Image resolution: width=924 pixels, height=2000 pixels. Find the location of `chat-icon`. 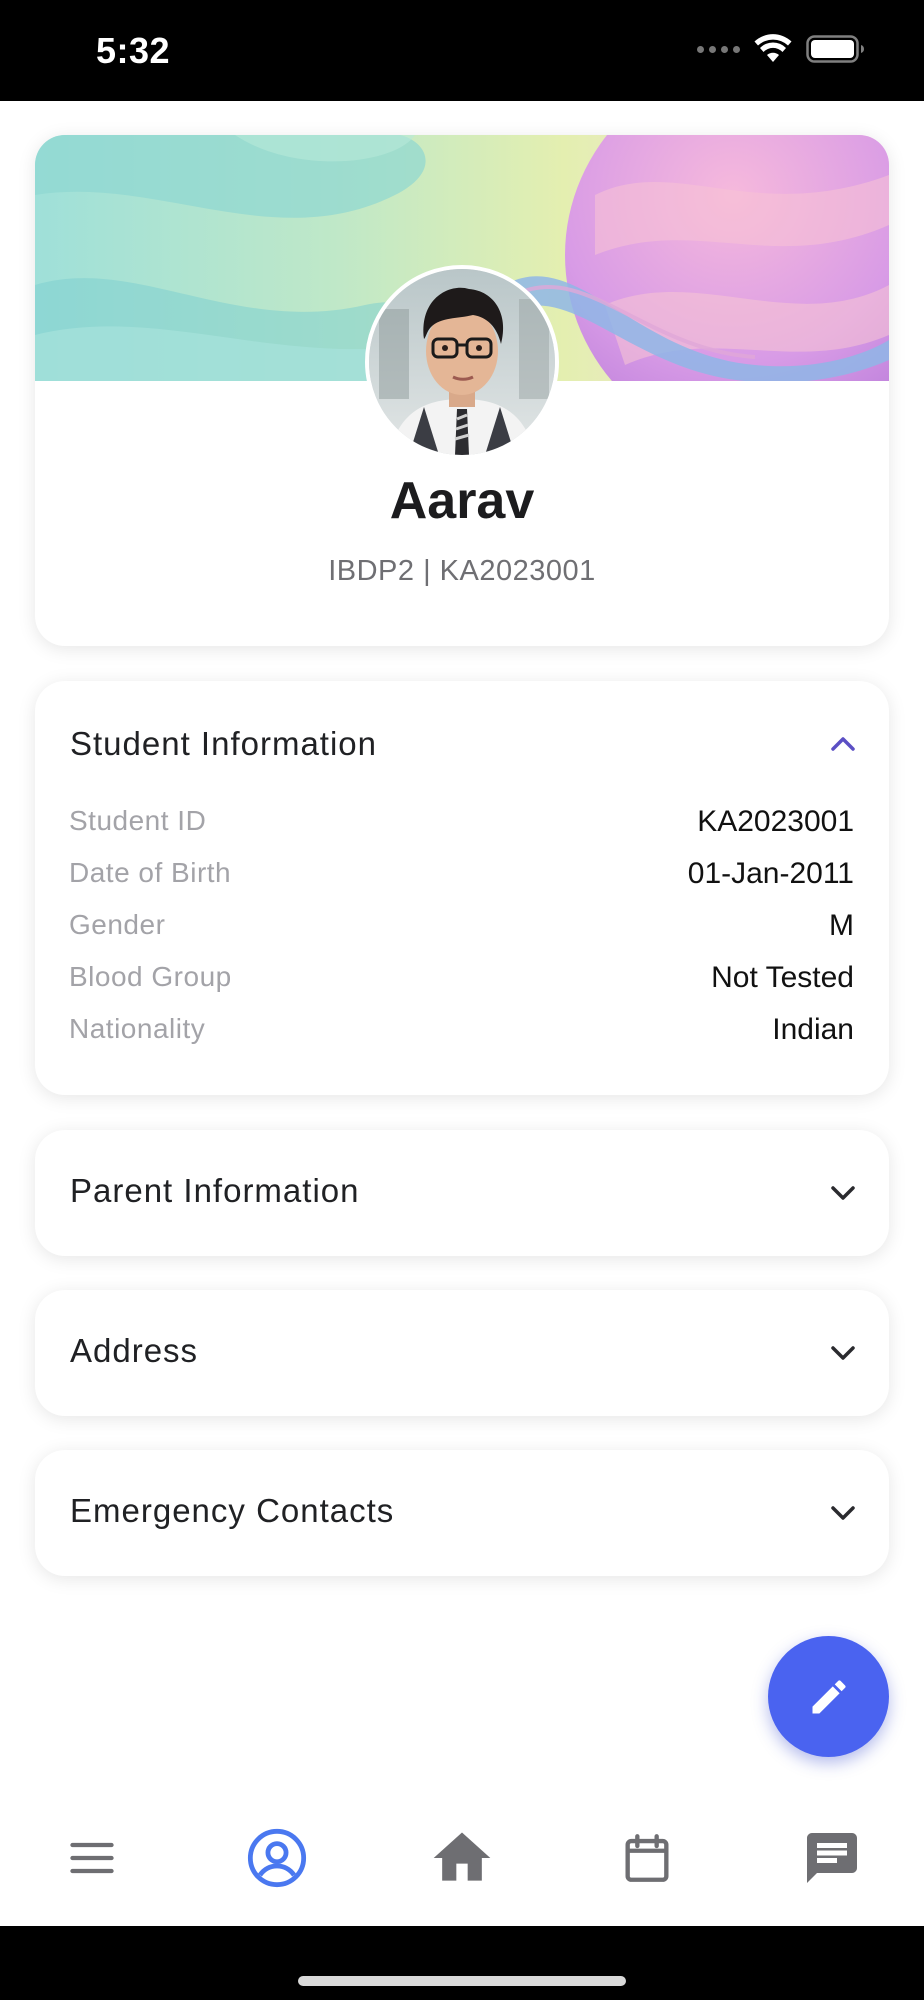

chat-icon is located at coordinates (832, 1858).